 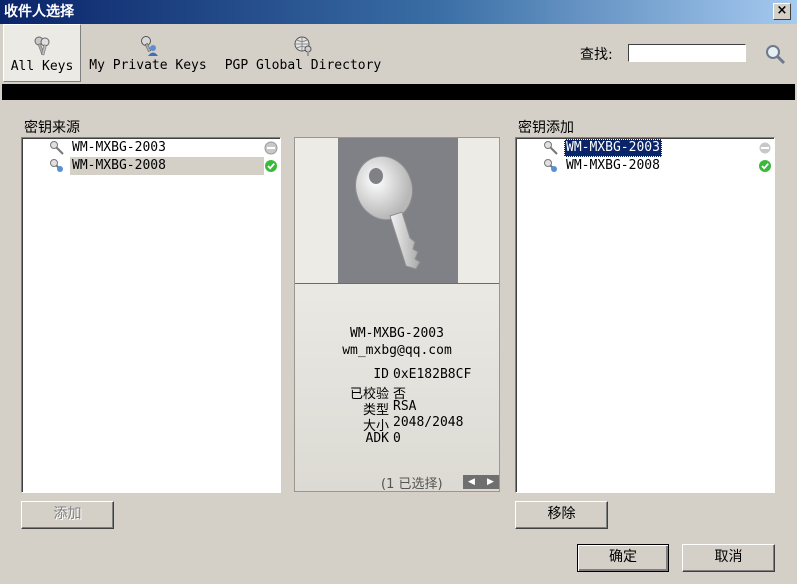 I want to click on preview-key-name: WM-MXBG-2003, so click(x=397, y=333).